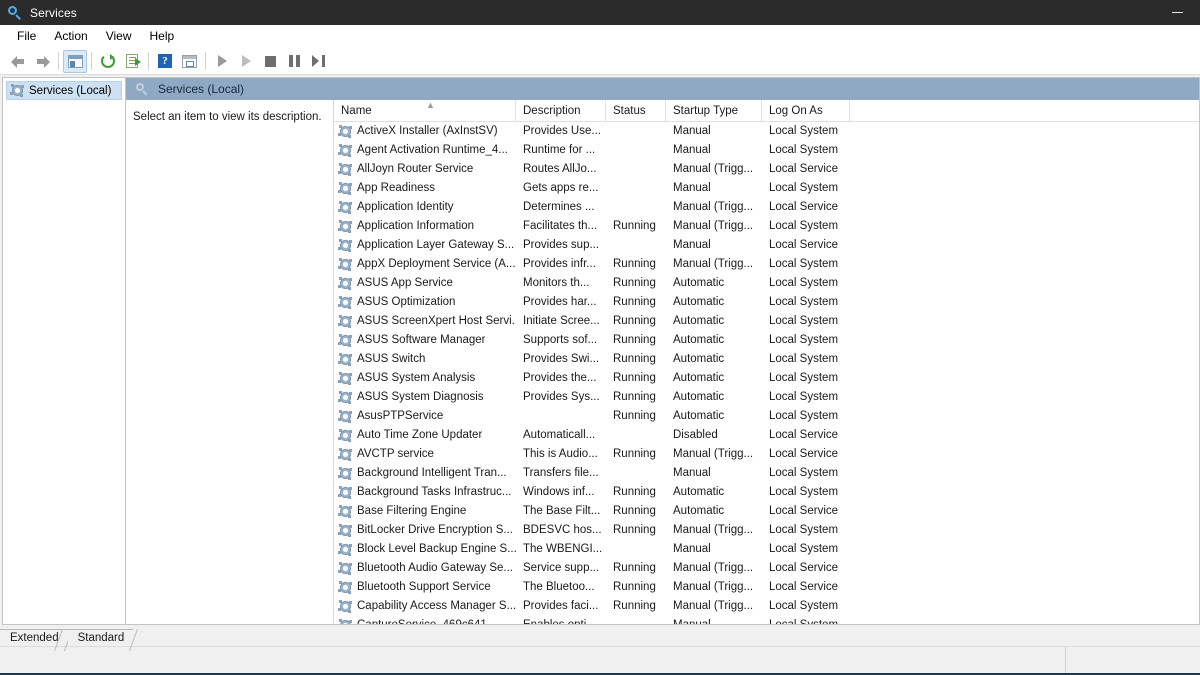 The height and width of the screenshot is (675, 1200). I want to click on pause-service-button, so click(294, 61).